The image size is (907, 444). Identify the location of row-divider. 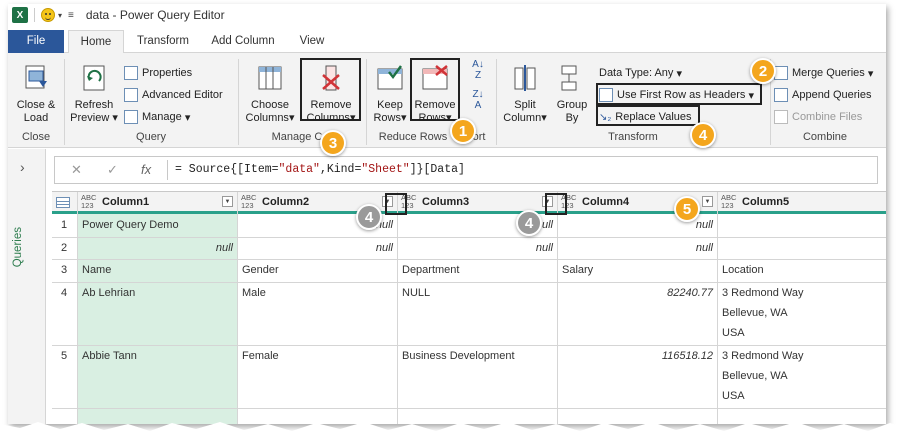
(469, 259).